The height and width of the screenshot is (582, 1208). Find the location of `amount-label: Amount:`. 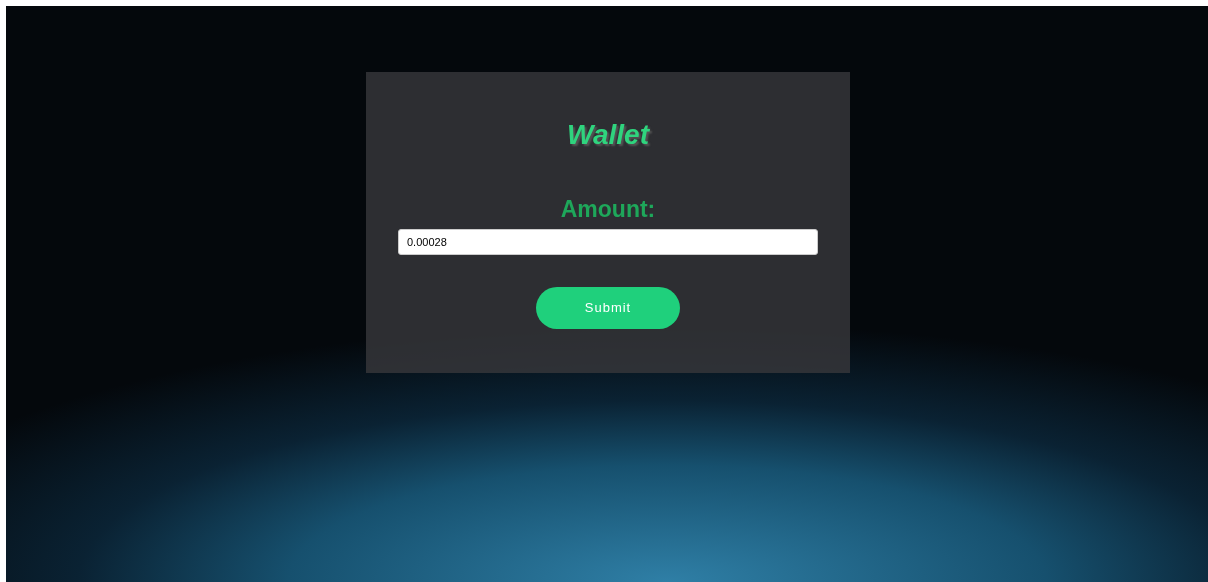

amount-label: Amount: is located at coordinates (608, 209).